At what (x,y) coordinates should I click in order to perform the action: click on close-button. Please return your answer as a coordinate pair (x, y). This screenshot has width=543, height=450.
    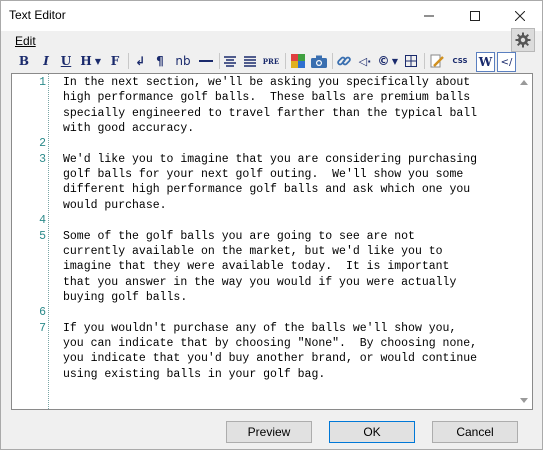
    Looking at the image, I should click on (520, 16).